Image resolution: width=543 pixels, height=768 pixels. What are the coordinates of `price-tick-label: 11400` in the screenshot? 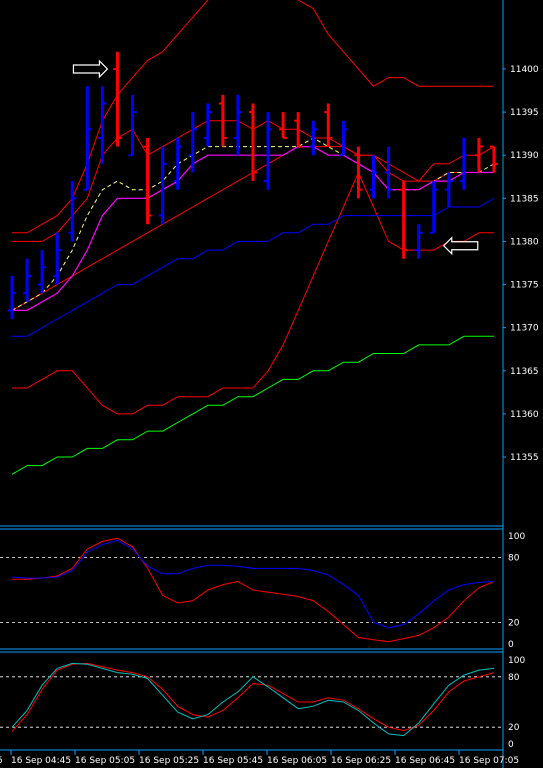 It's located at (524, 70).